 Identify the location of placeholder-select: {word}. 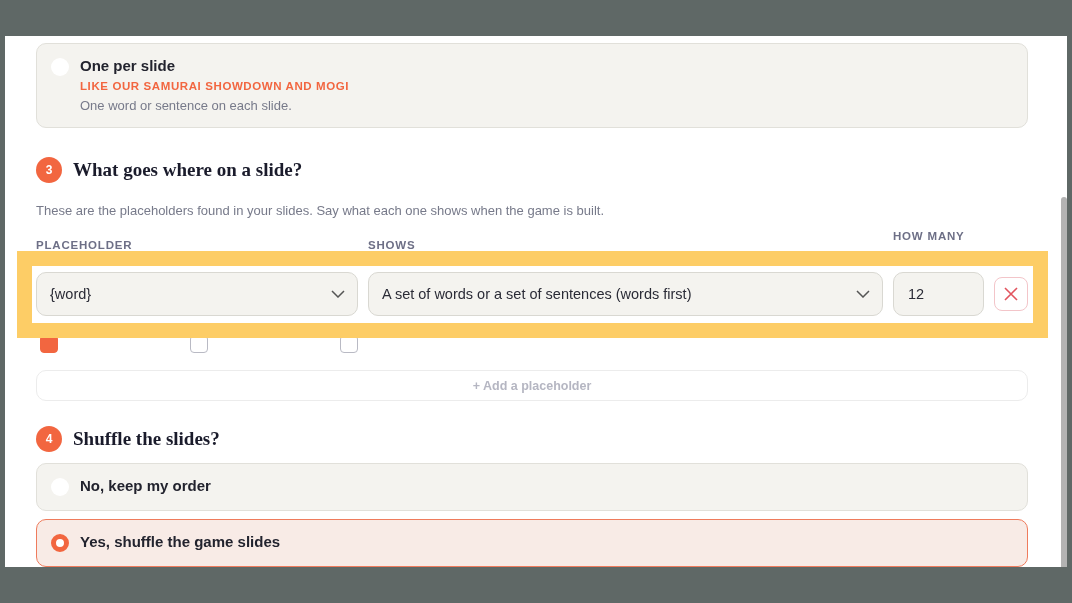
(197, 294).